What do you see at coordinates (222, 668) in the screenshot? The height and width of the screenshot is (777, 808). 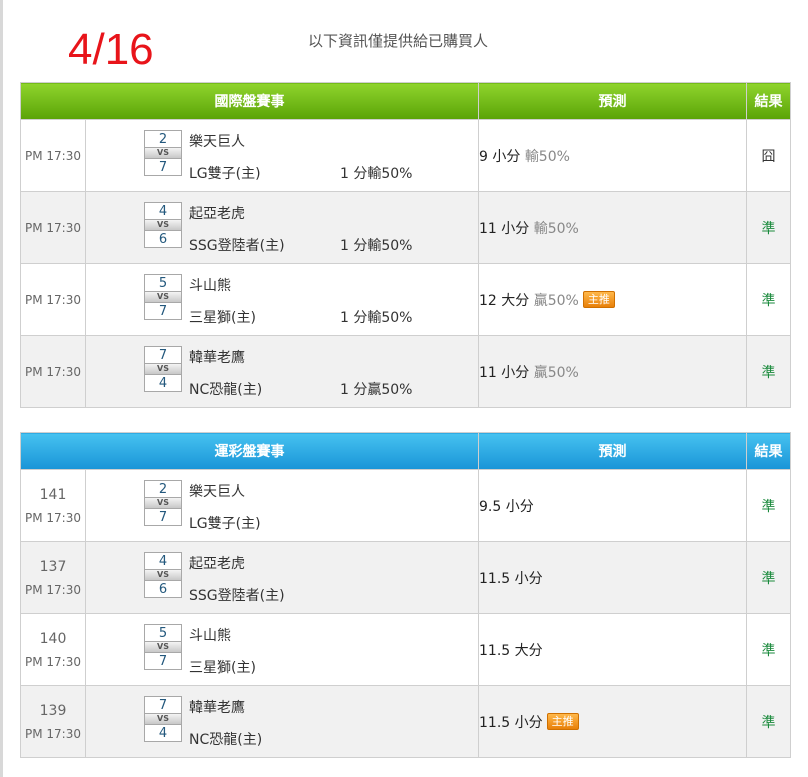 I see `home-team: 三星獅(主)` at bounding box center [222, 668].